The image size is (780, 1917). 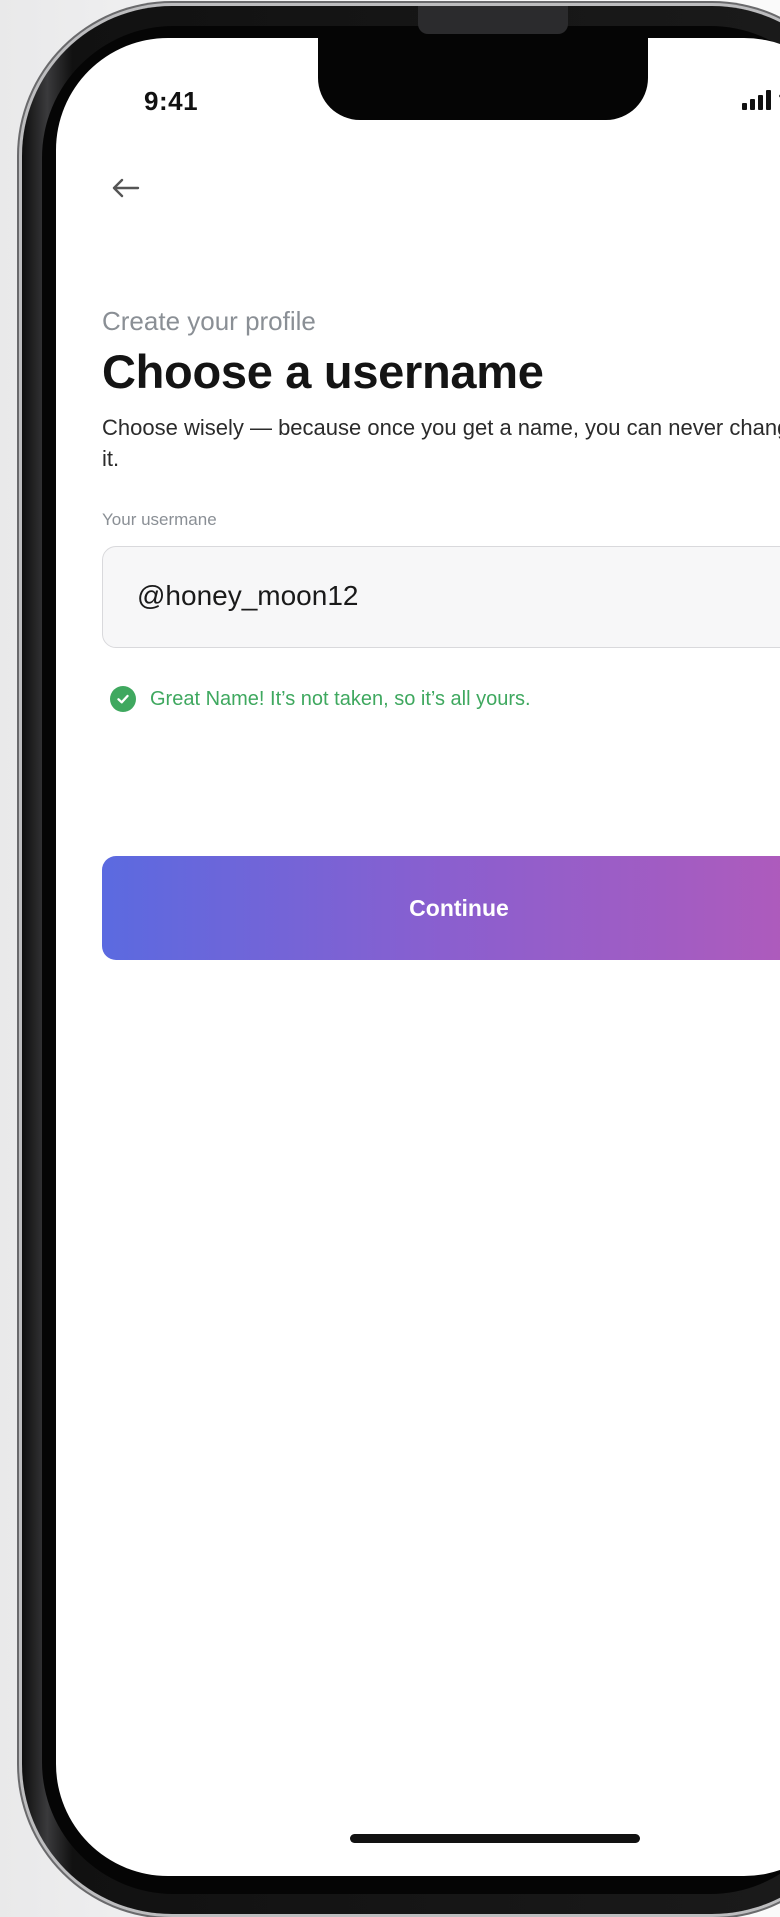 I want to click on status-icons, so click(x=761, y=99).